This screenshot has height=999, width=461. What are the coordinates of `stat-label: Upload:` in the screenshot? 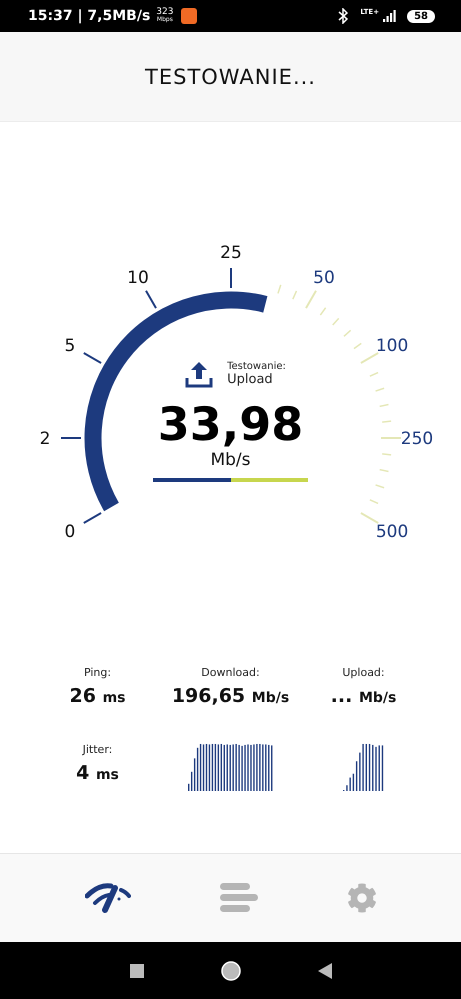 It's located at (363, 672).